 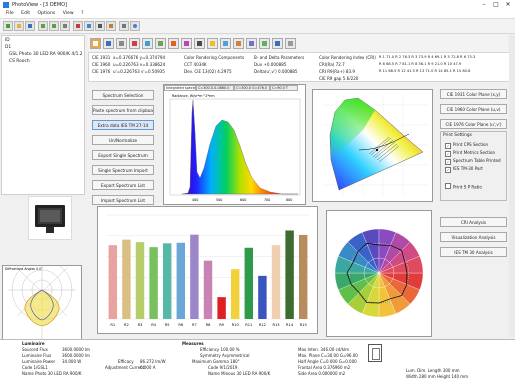 What do you see at coordinates (473, 252) in the screenshot?
I see `tm30-analysis-button: IES TM 30 Analysis` at bounding box center [473, 252].